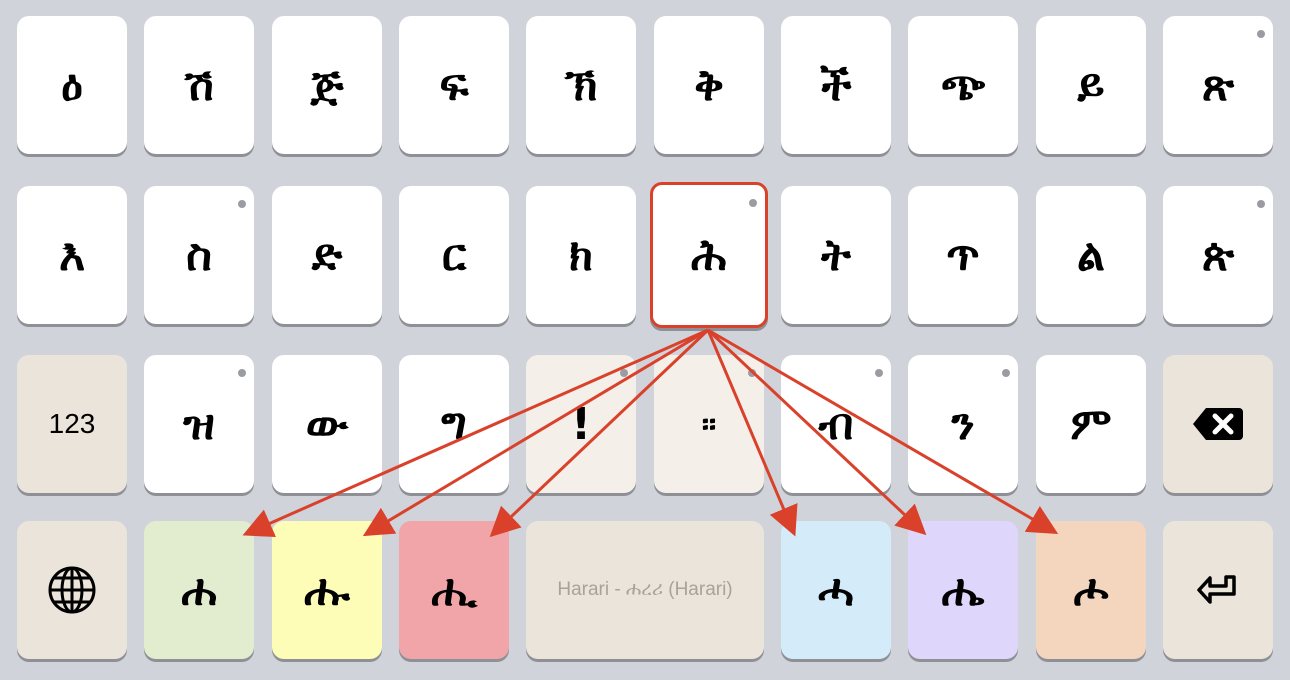  I want to click on key-label: ፍ, so click(454, 85).